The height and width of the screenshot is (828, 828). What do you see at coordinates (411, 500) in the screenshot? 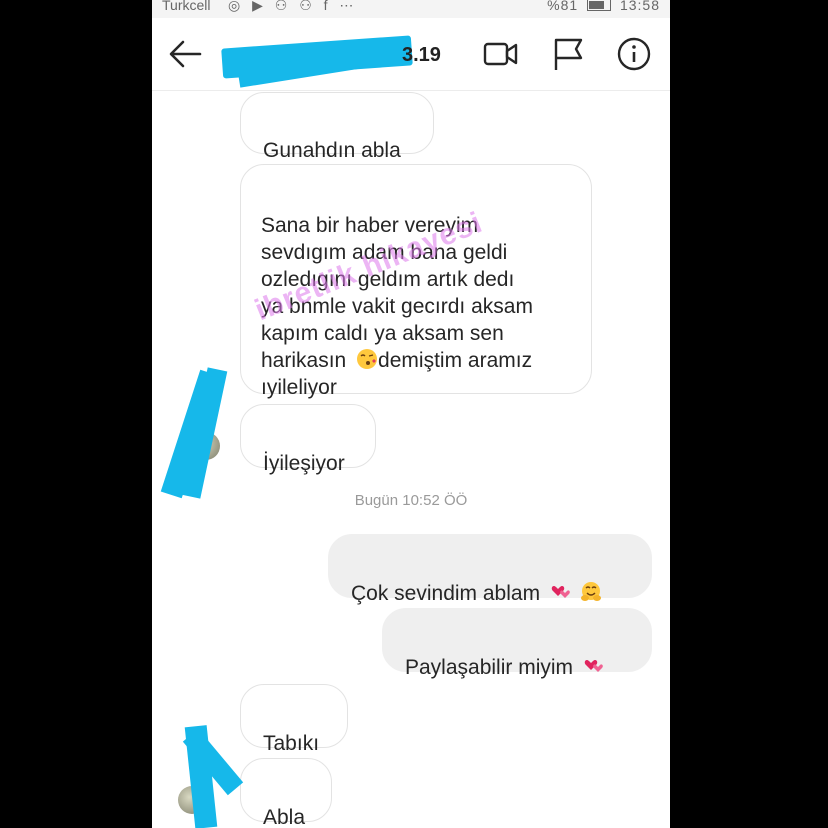
I see `timestamp: Bugün 10:52 ÖÖ` at bounding box center [411, 500].